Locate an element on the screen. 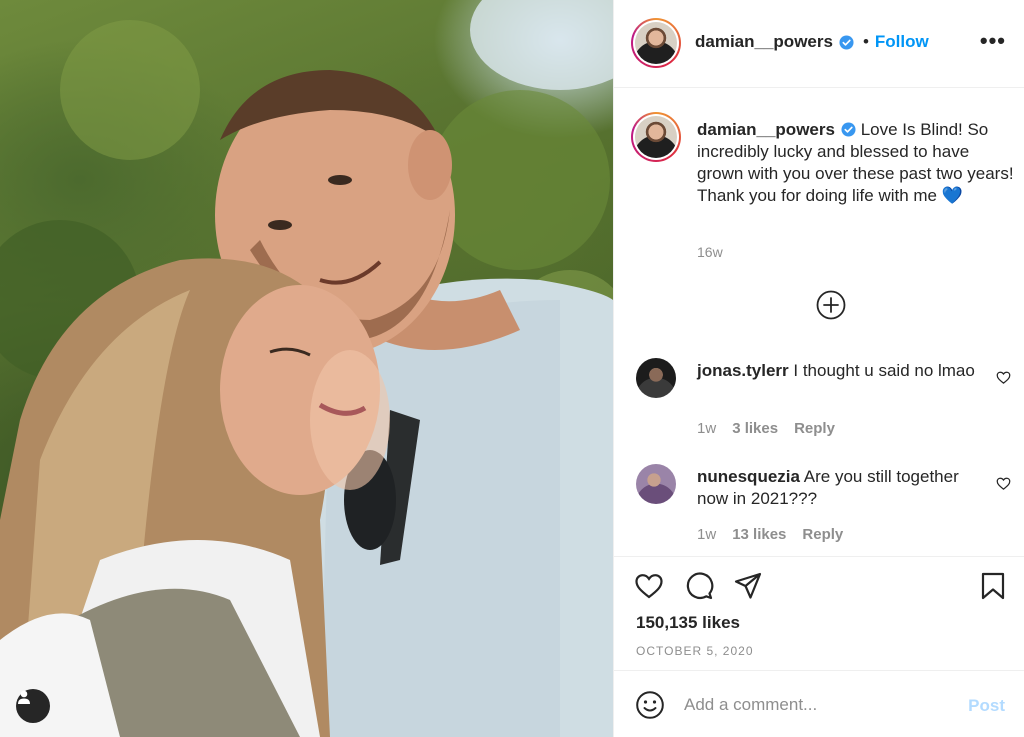  comment-composer: Post is located at coordinates (819, 703).